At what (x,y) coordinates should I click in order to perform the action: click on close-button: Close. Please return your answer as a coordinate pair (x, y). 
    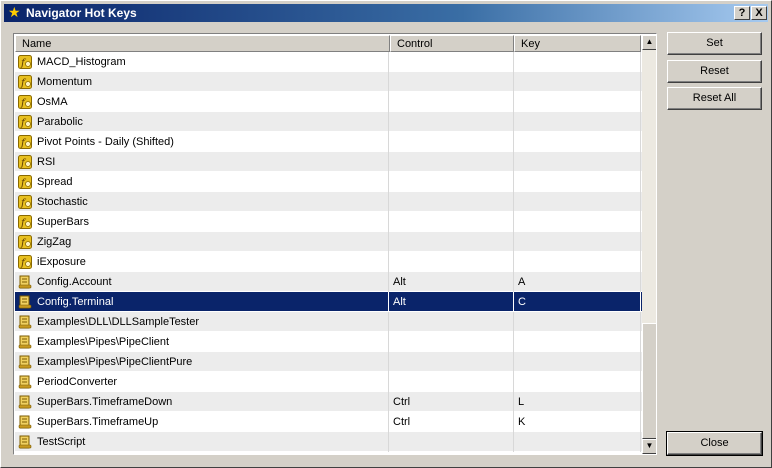
    Looking at the image, I should click on (714, 443).